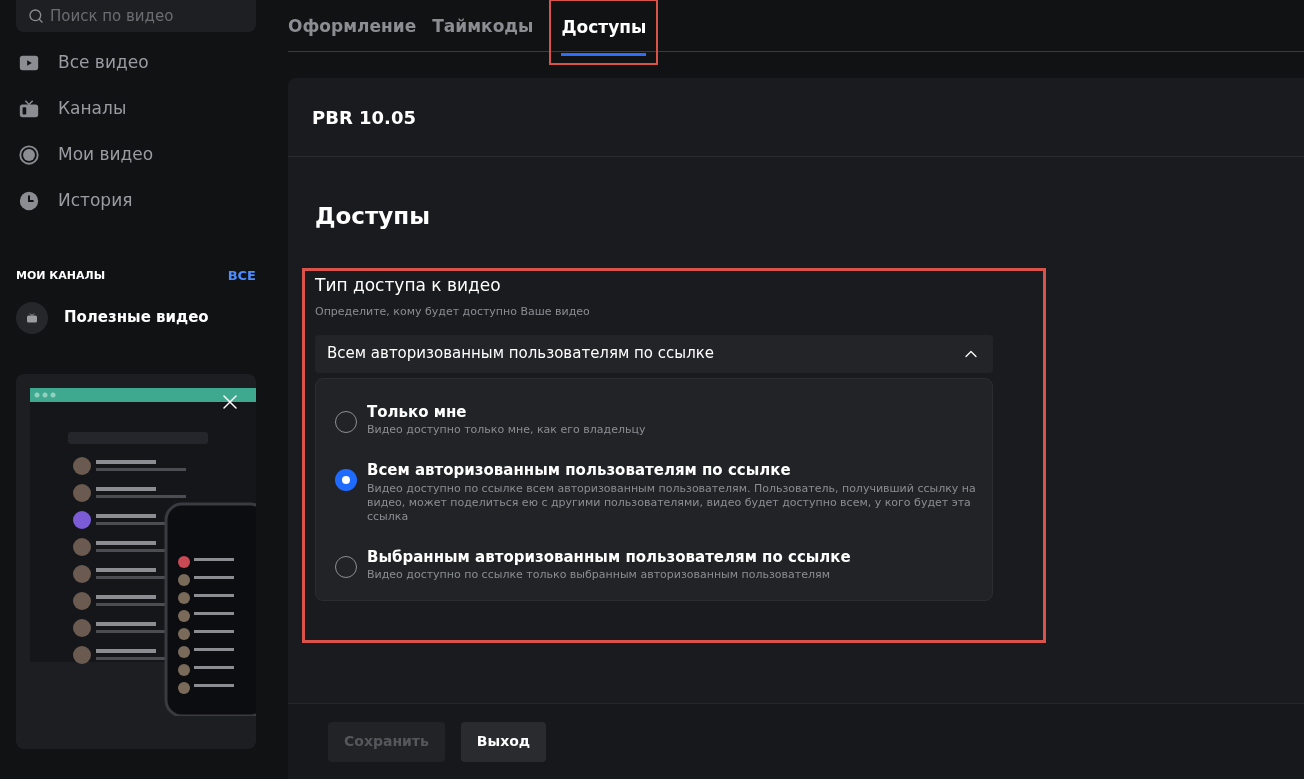 The image size is (1304, 779). What do you see at coordinates (673, 470) in the screenshot?
I see `option-title: Всем авторизованным пользователям по ссылке` at bounding box center [673, 470].